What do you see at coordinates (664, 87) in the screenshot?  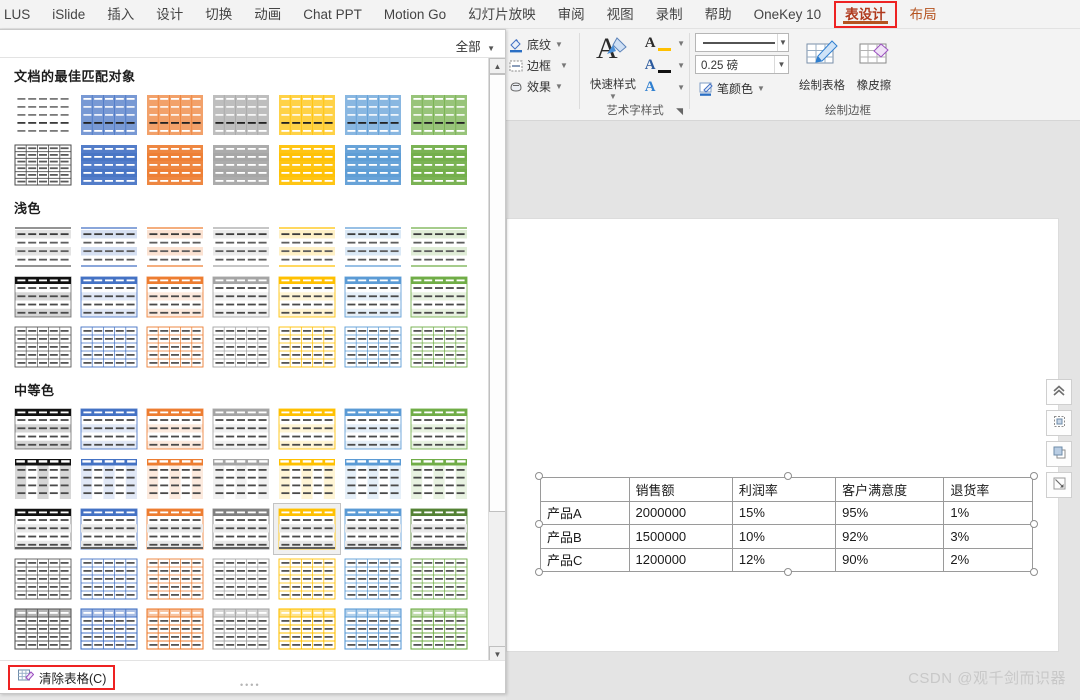 I see `text-effects-button: A ▼` at bounding box center [664, 87].